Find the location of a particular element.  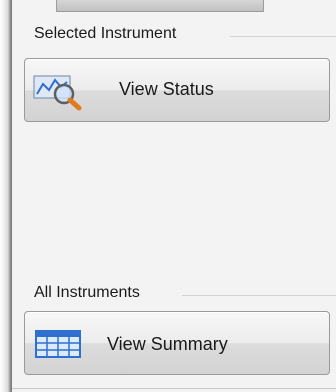

view-summary-label: View Summary is located at coordinates (167, 344).